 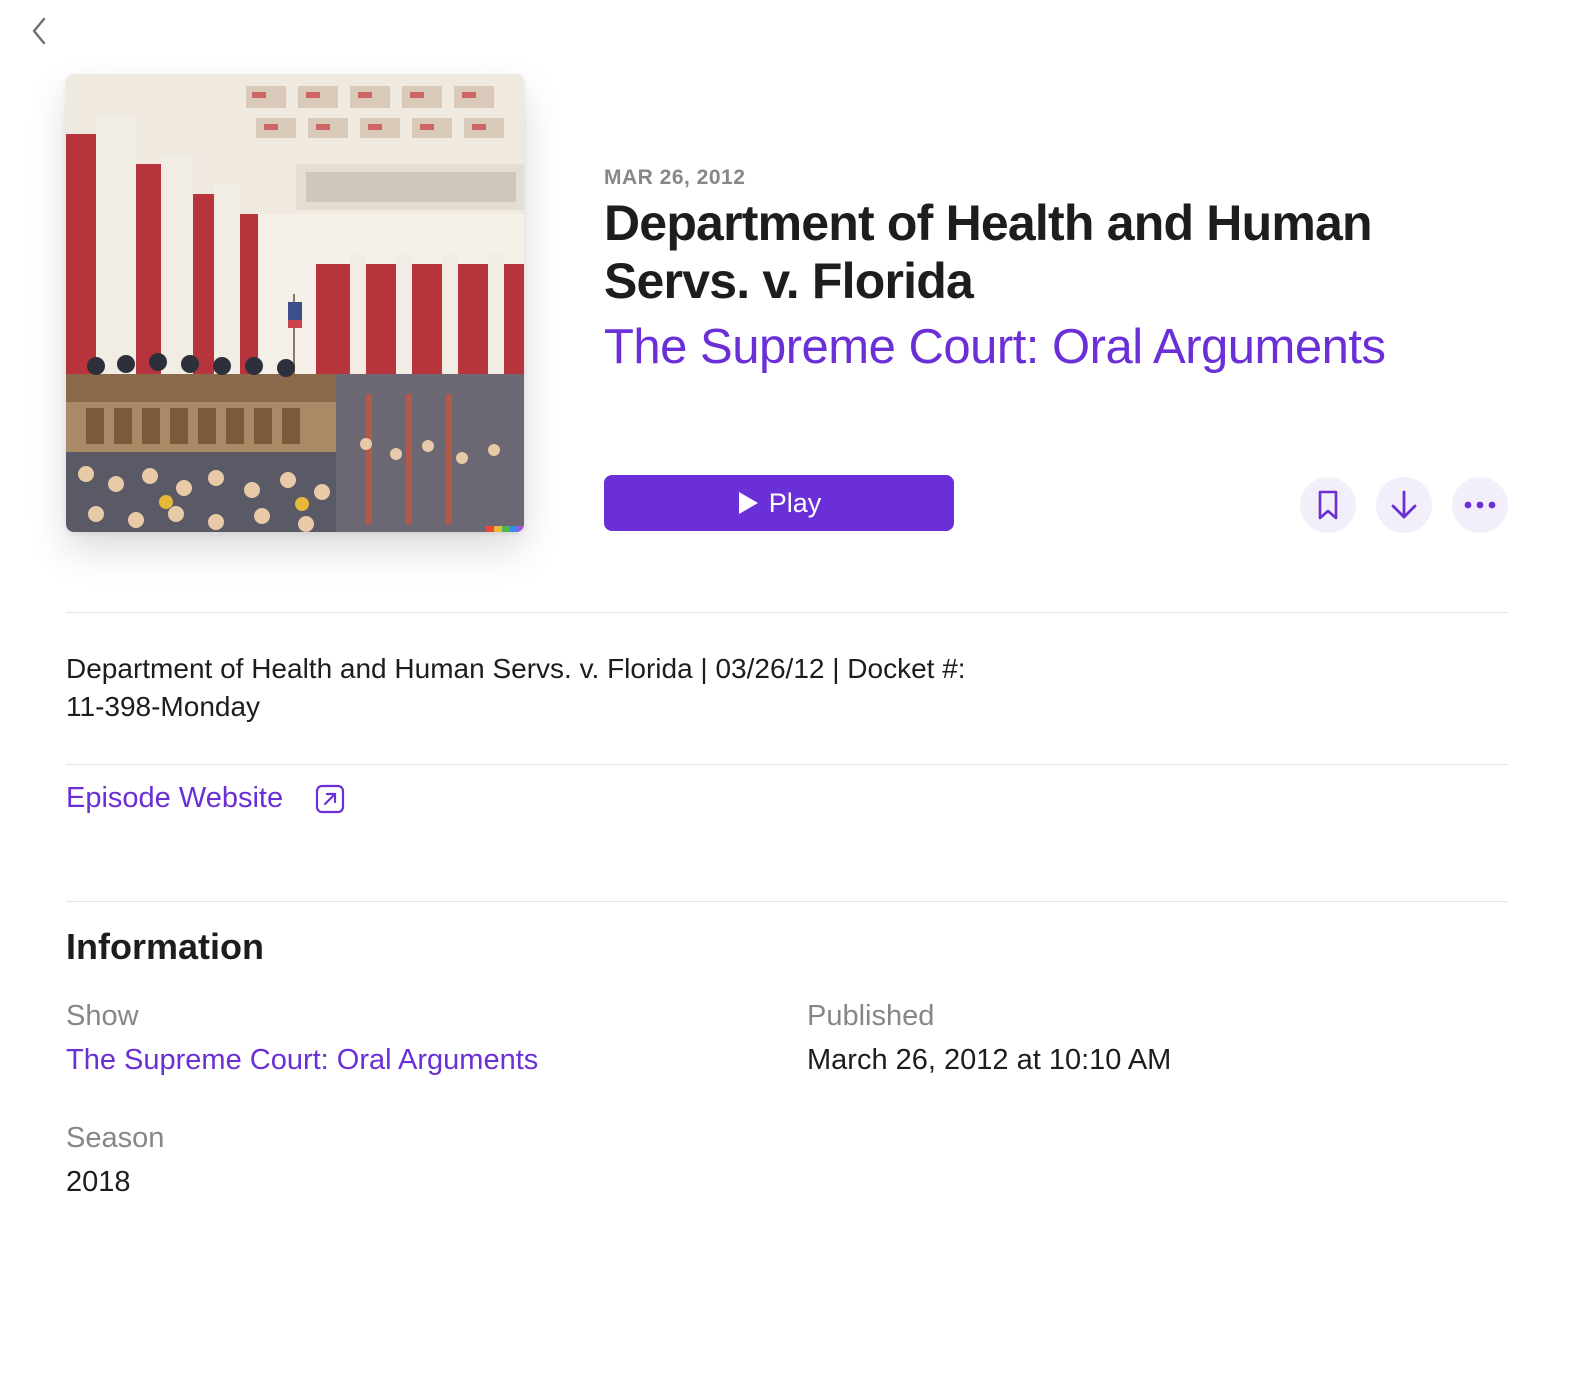 I want to click on published-label: Published, so click(x=871, y=1016).